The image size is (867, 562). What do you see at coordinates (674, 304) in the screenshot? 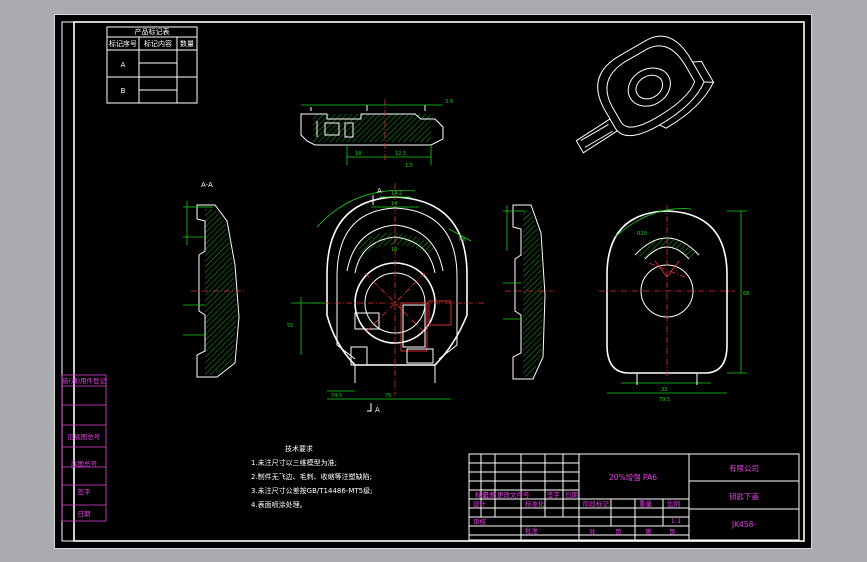
I see `rear-view: 33 R20 68 79.5` at bounding box center [674, 304].